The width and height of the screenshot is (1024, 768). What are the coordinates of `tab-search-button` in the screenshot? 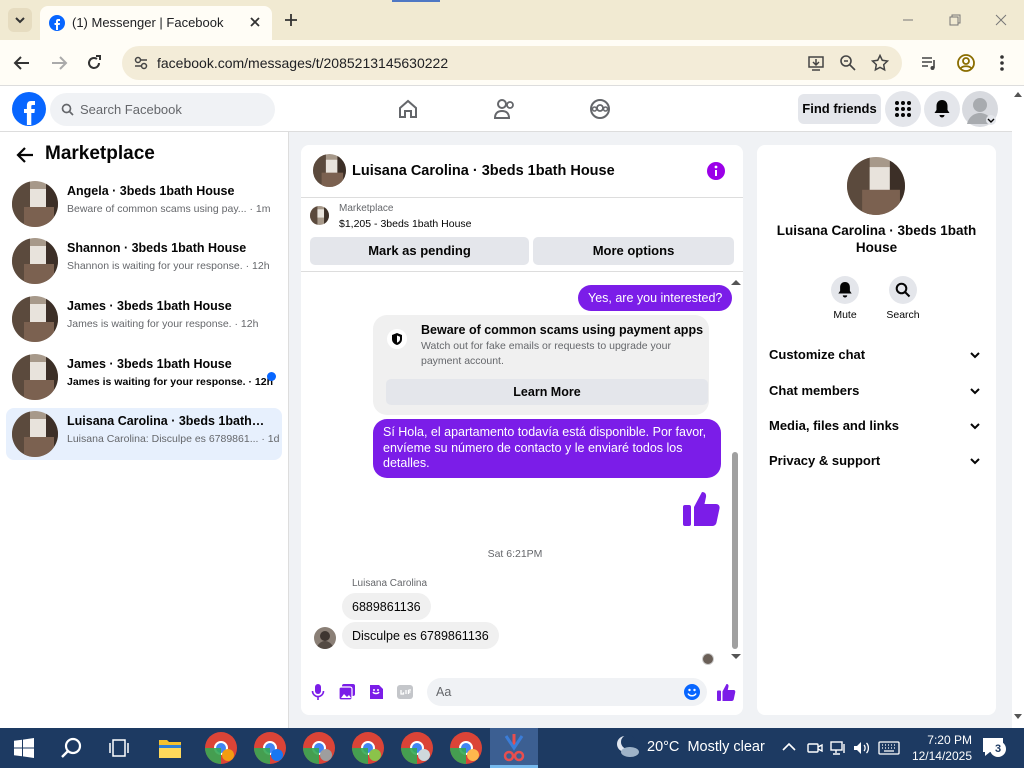 It's located at (20, 20).